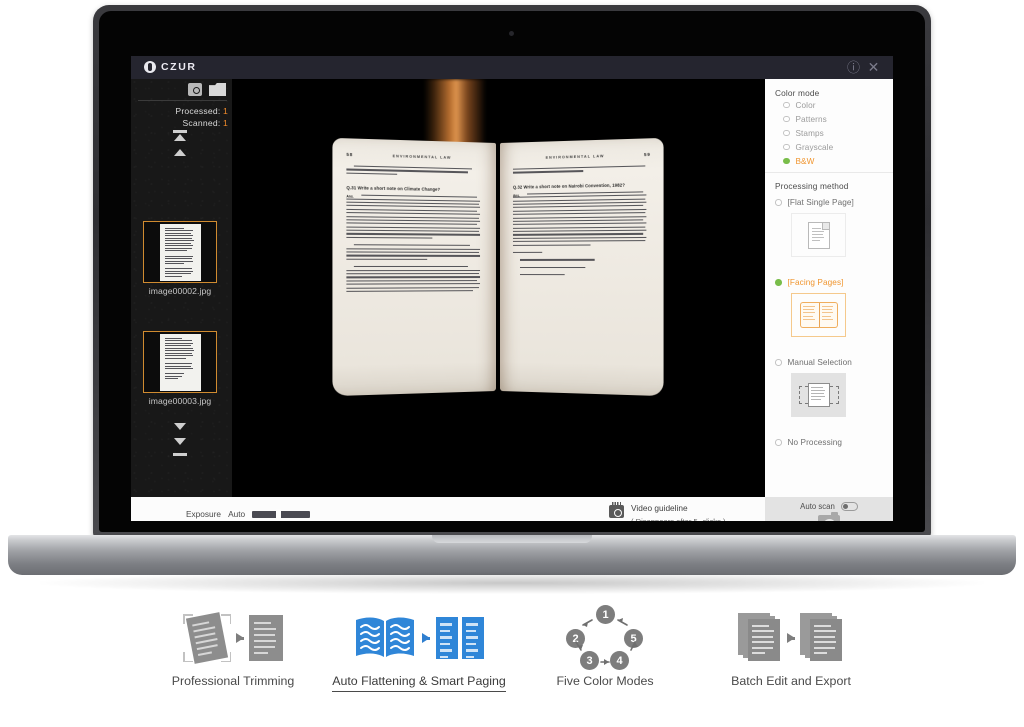 This screenshot has width=1024, height=727. What do you see at coordinates (179, 123) in the screenshot?
I see `scanned-counter: Scanned: 1` at bounding box center [179, 123].